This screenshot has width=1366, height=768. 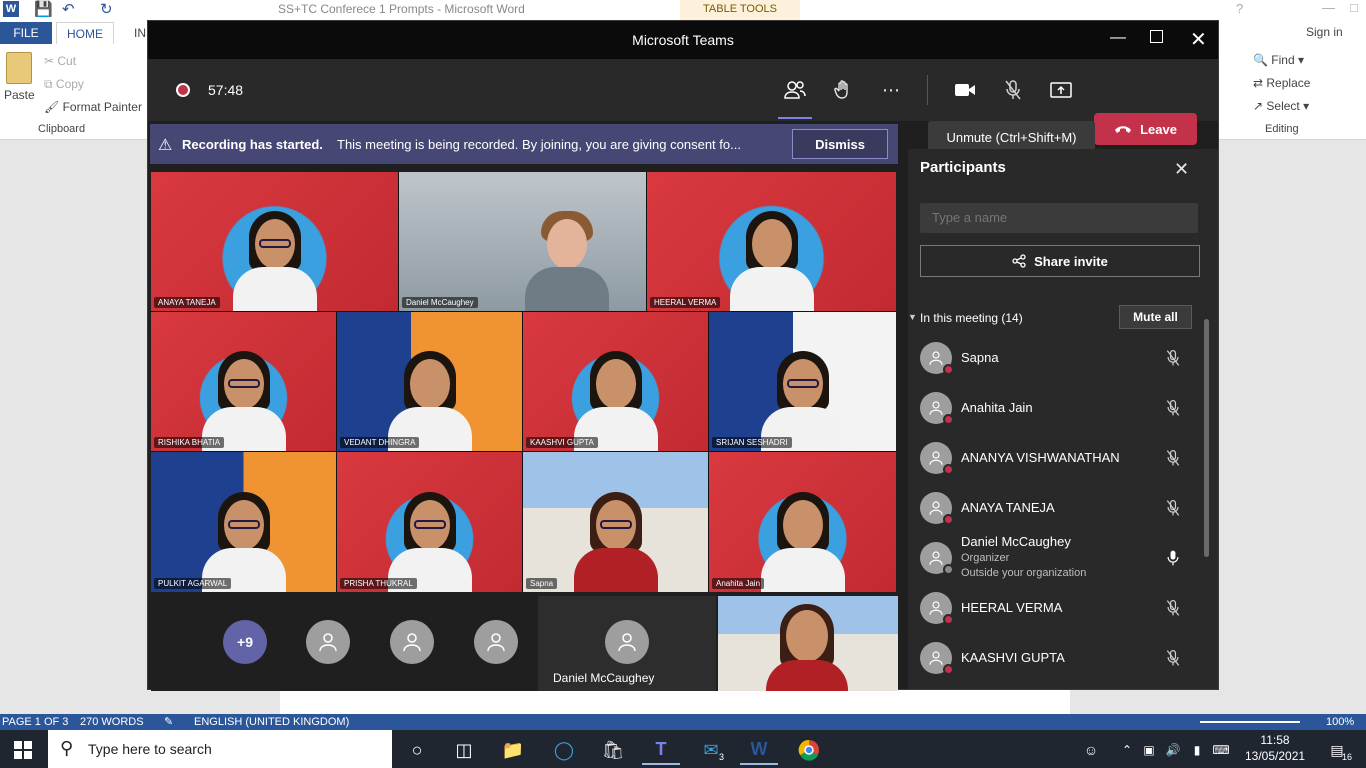 I want to click on in-meeting-section-header: In this meeting (14), so click(x=971, y=318).